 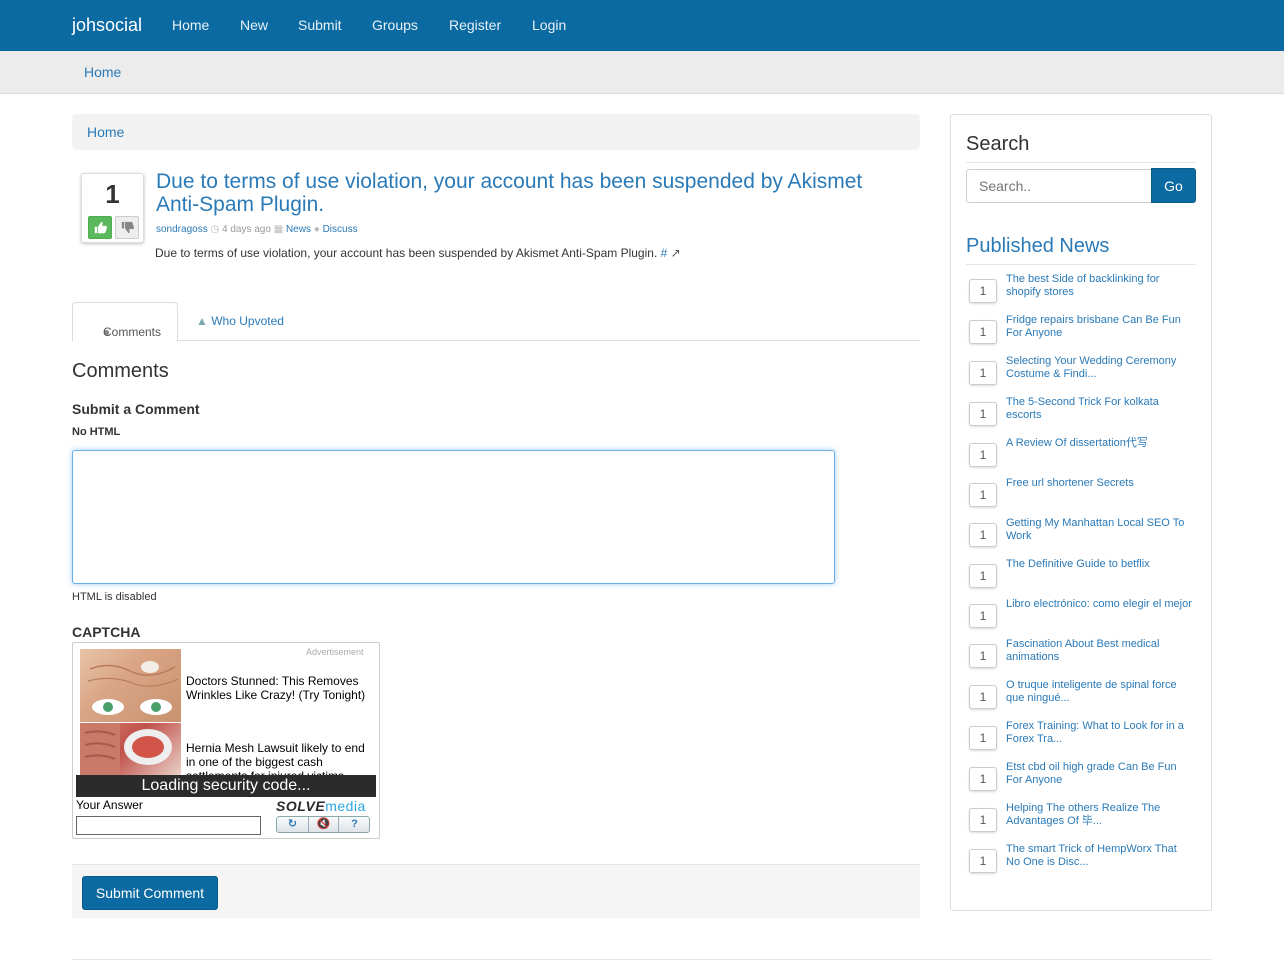 What do you see at coordinates (335, 652) in the screenshot?
I see `advertisement-label: Advertisement` at bounding box center [335, 652].